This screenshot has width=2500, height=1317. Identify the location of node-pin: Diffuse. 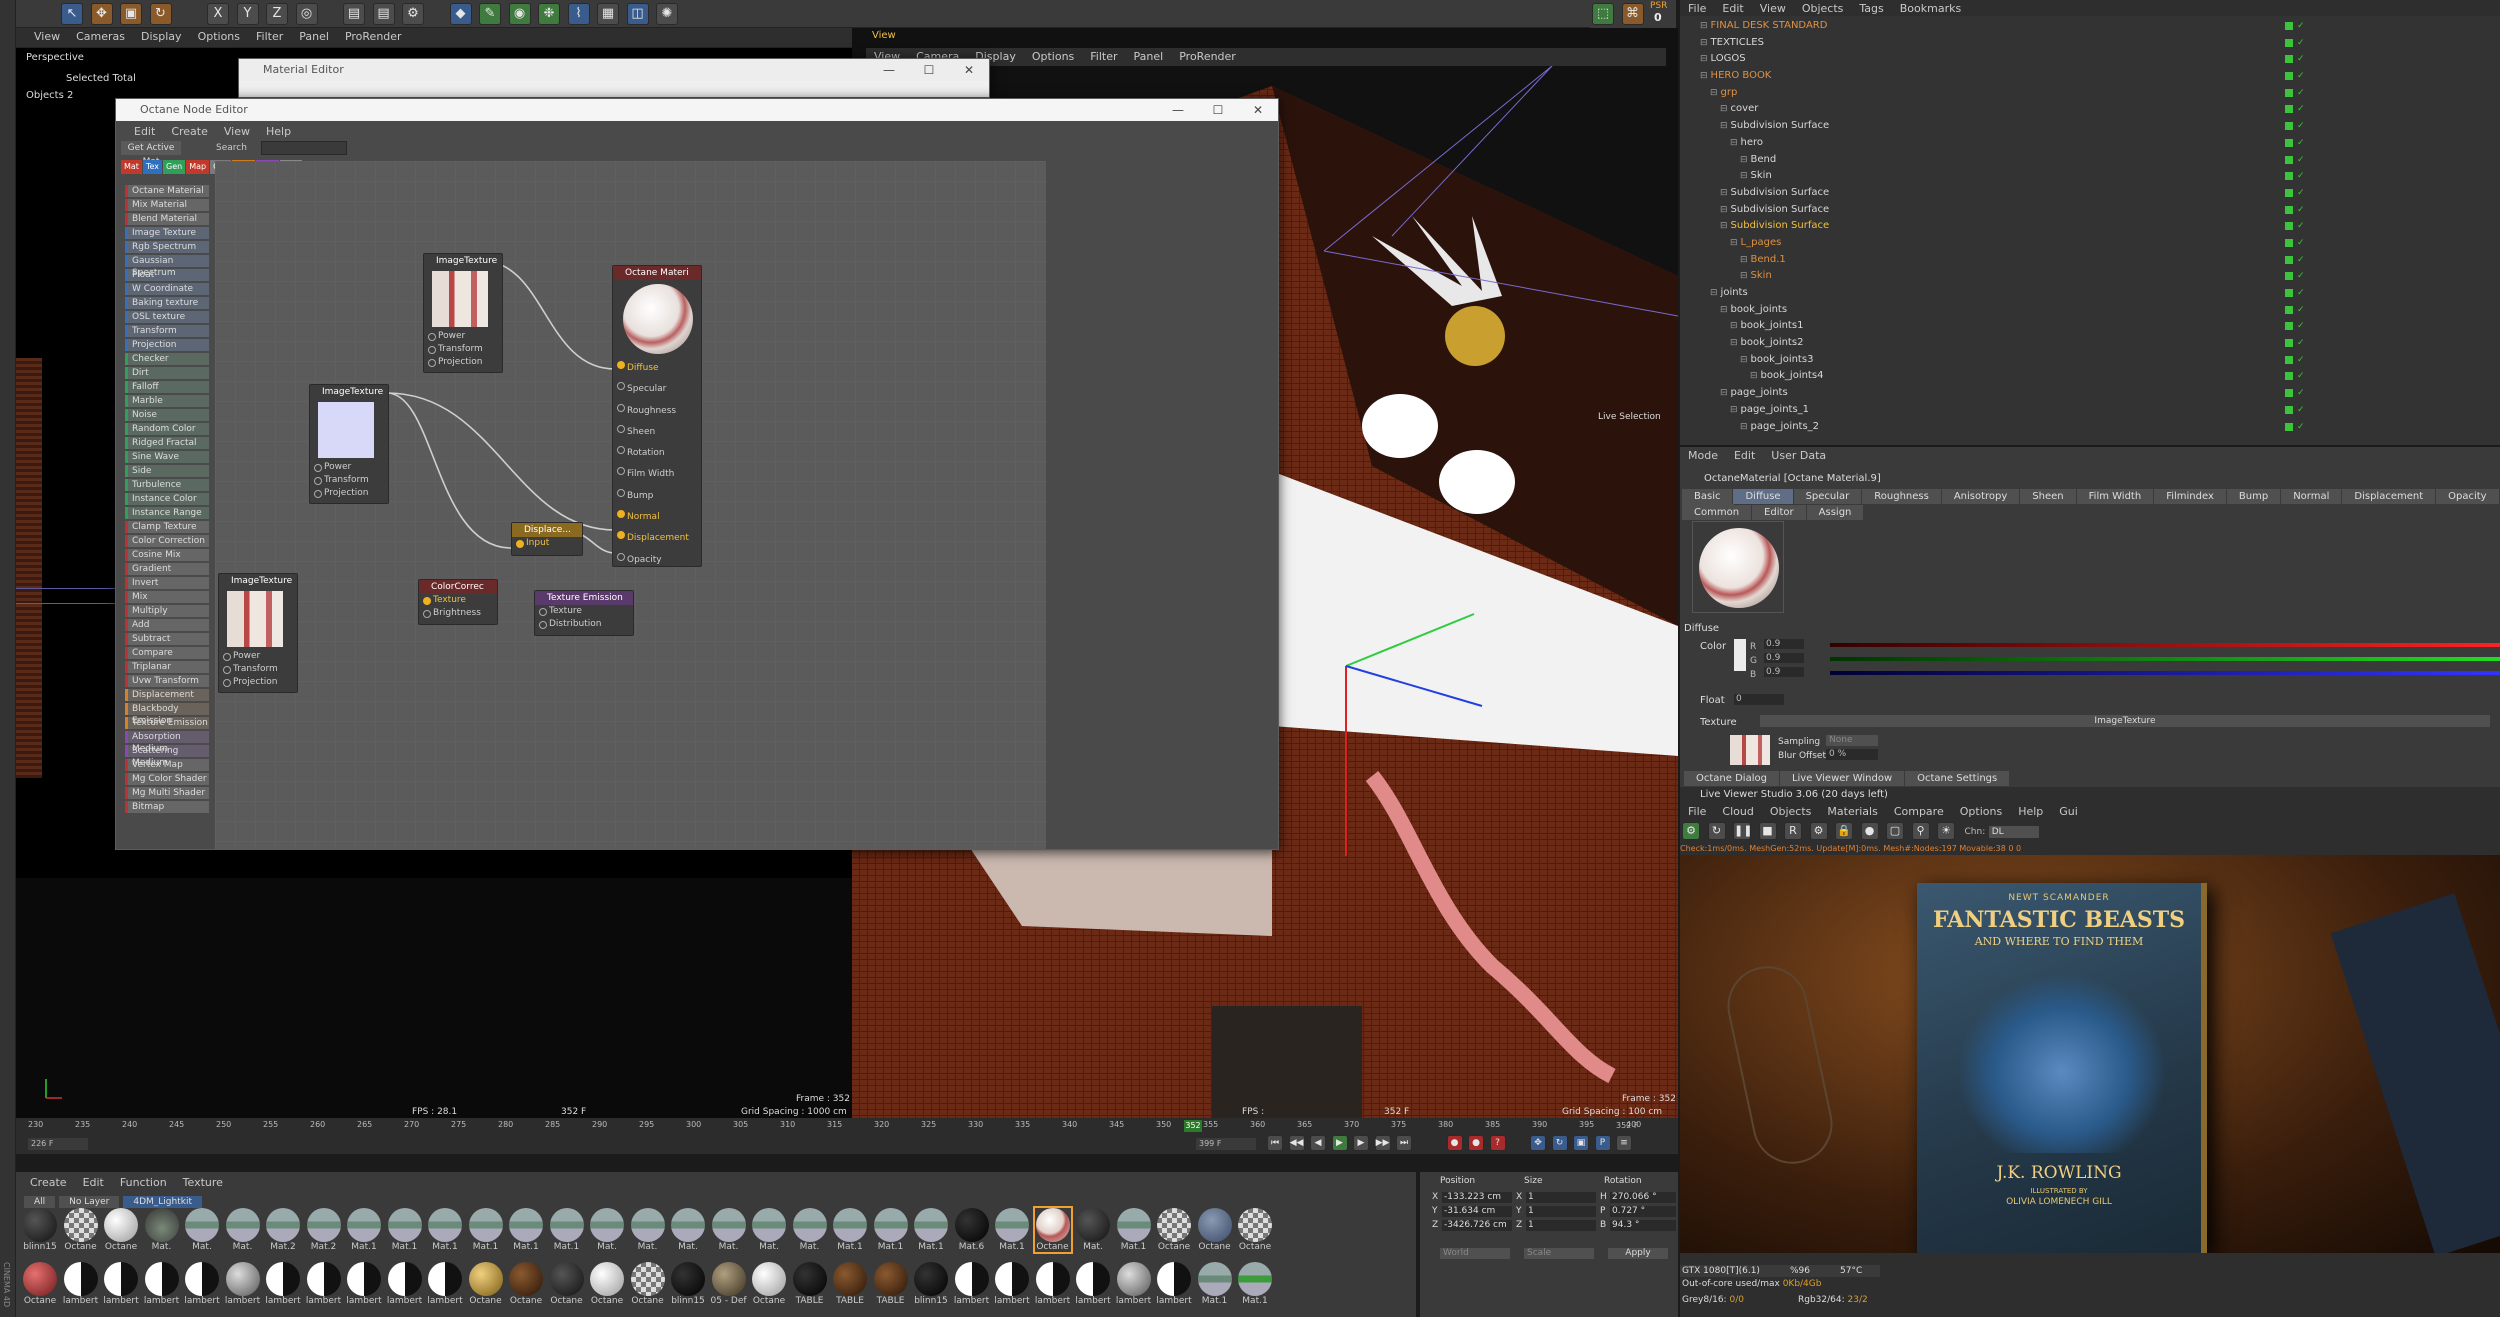
(657, 368).